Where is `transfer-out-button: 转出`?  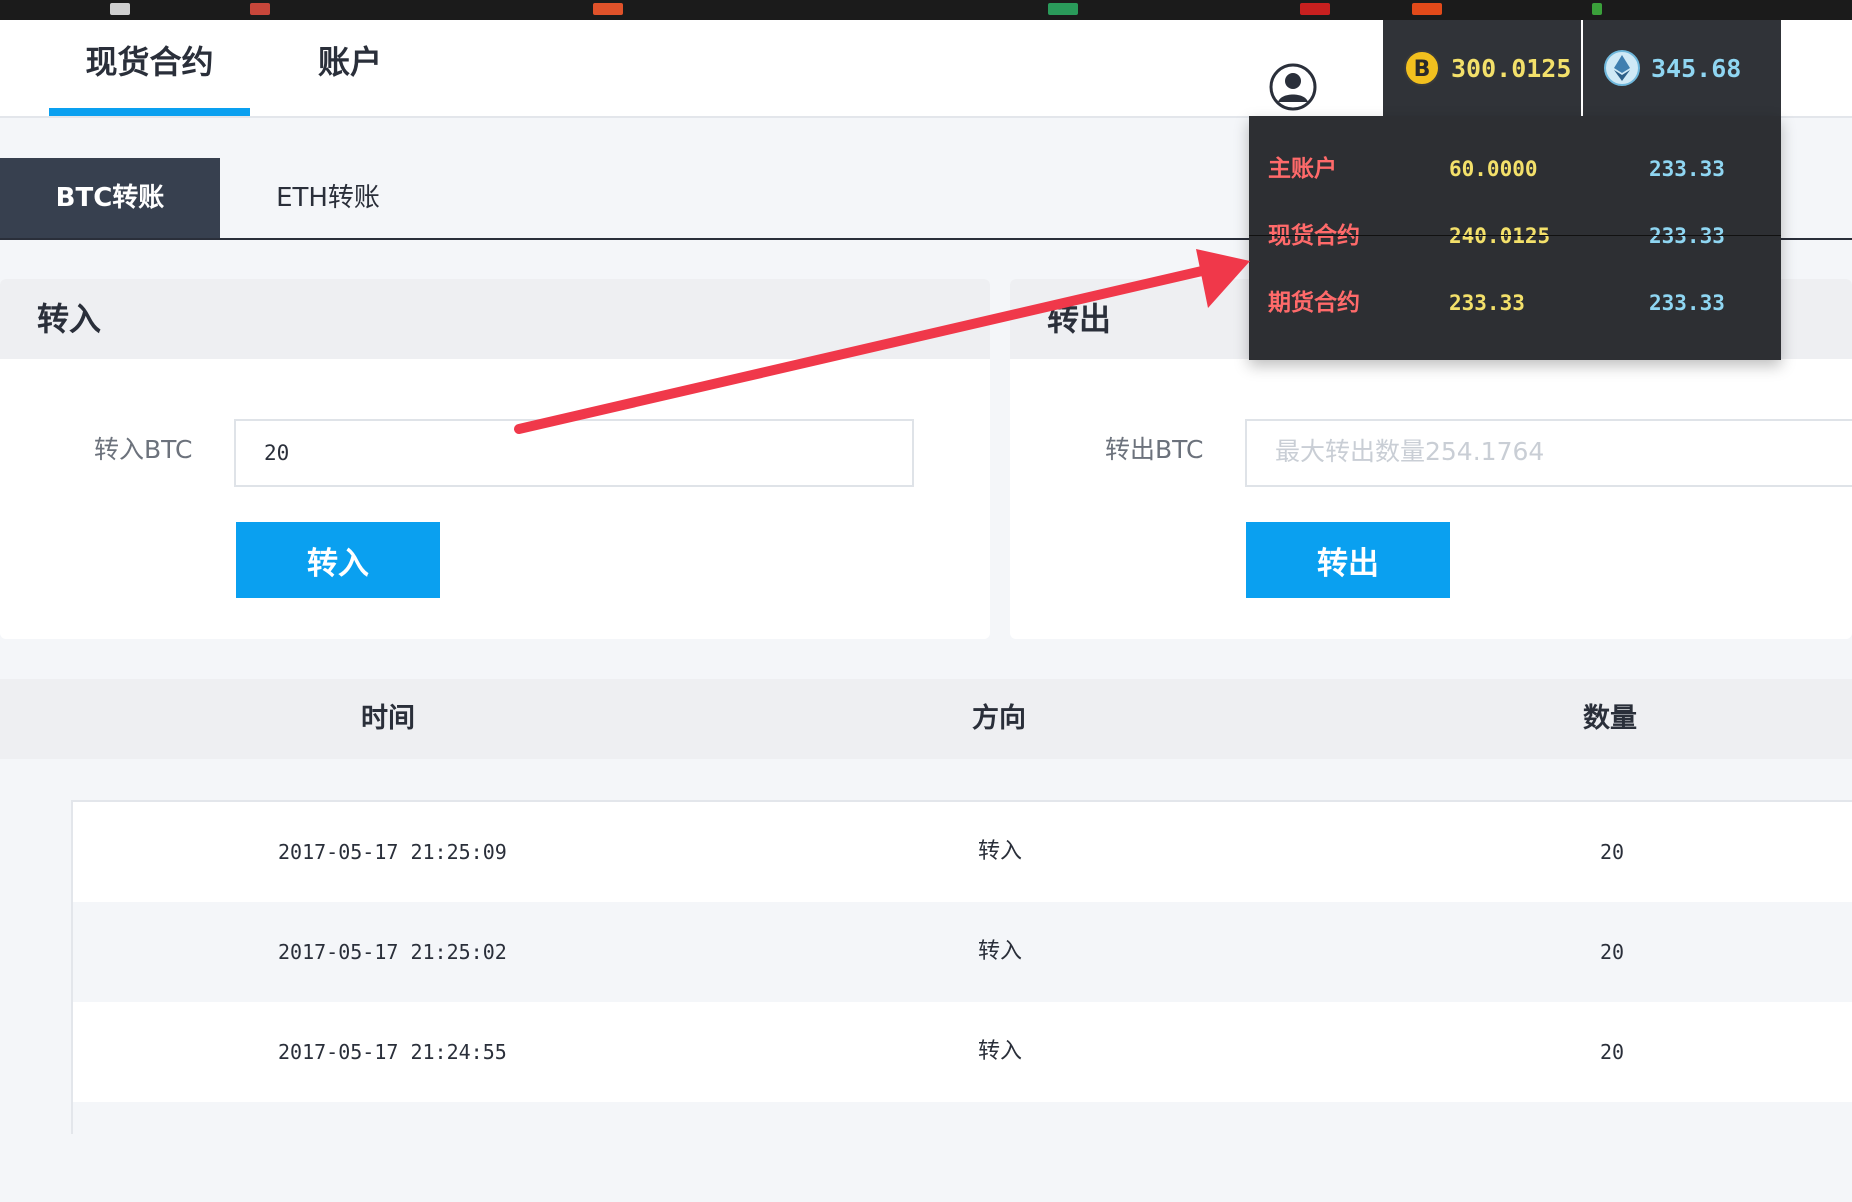
transfer-out-button: 转出 is located at coordinates (1348, 560).